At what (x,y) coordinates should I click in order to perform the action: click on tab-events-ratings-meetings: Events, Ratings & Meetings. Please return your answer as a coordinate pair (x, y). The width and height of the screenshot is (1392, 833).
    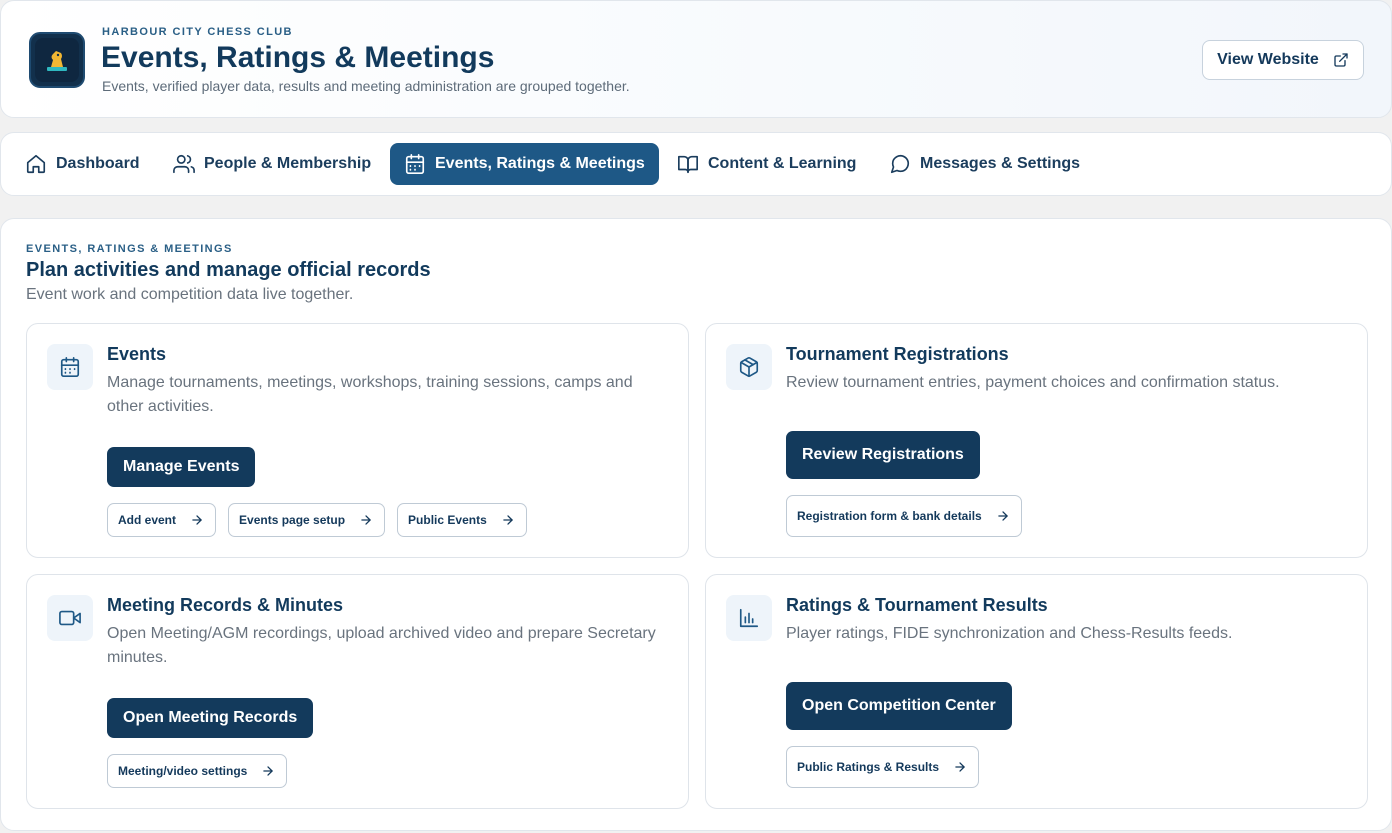
    Looking at the image, I should click on (524, 164).